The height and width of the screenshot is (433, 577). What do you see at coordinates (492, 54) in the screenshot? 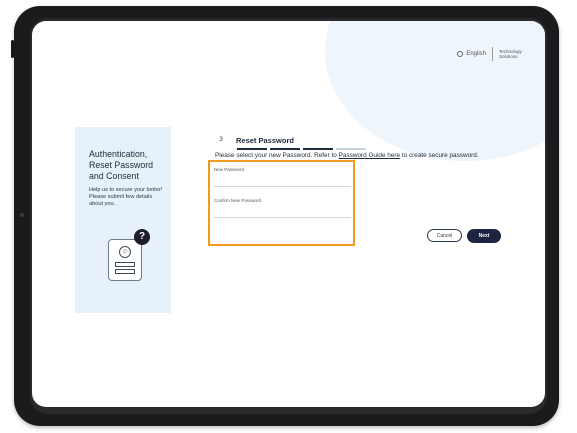
I see `header-divider` at bounding box center [492, 54].